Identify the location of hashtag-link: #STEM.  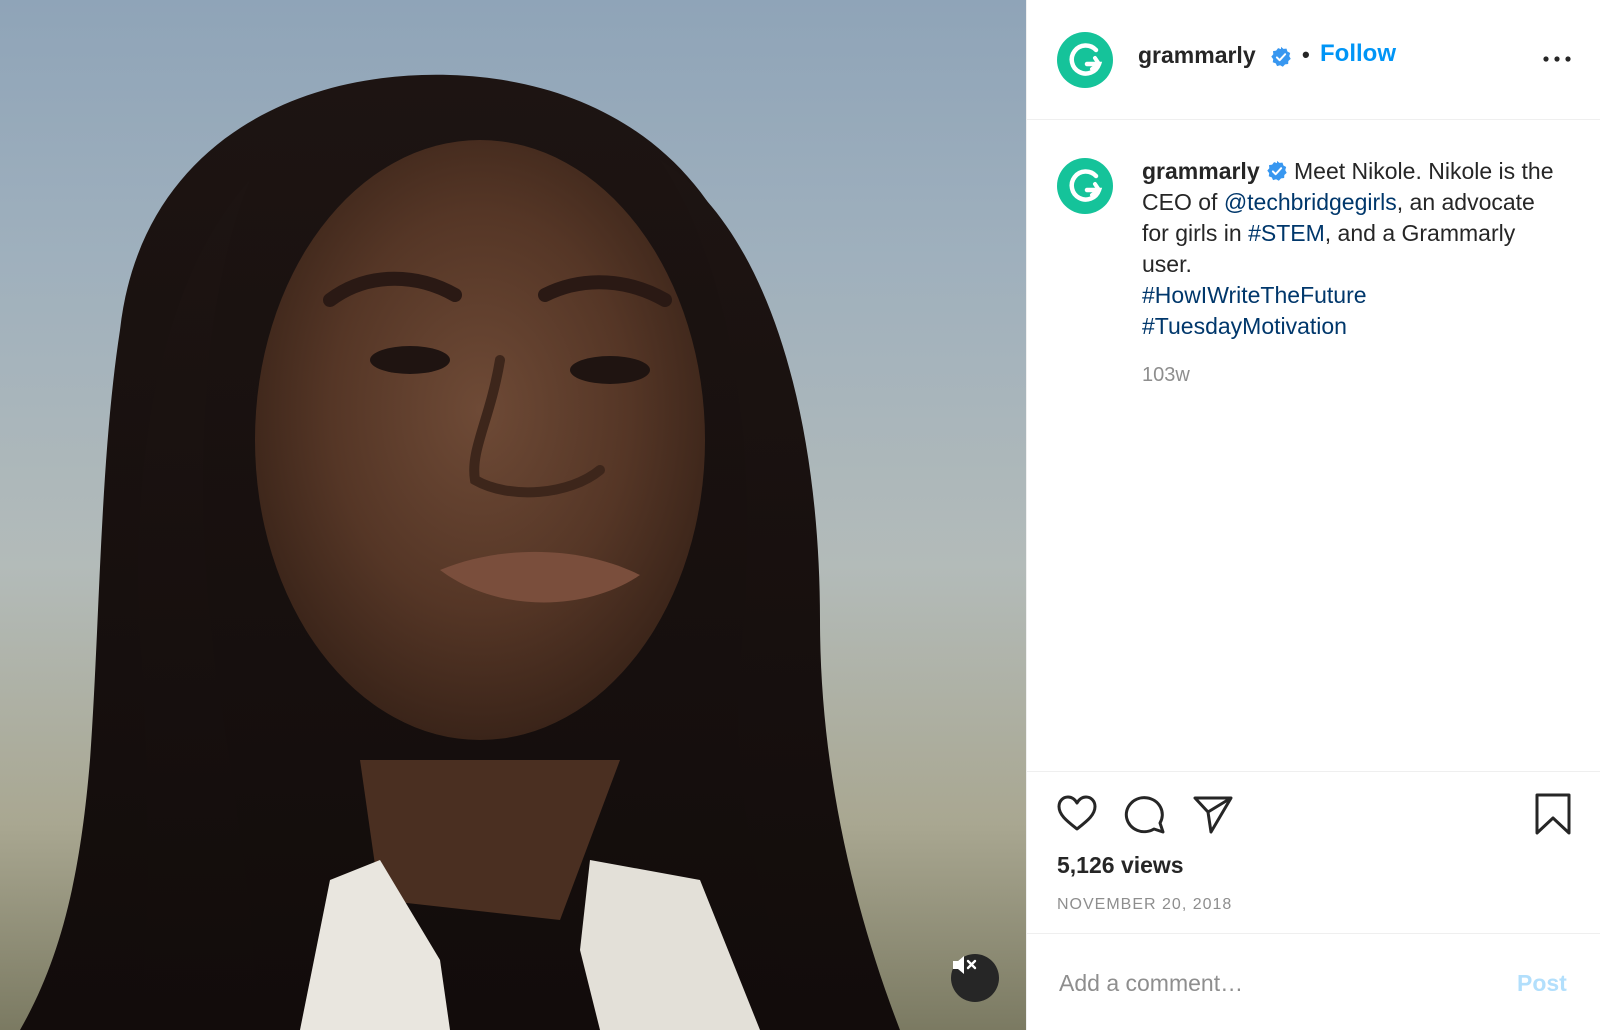
(1286, 233).